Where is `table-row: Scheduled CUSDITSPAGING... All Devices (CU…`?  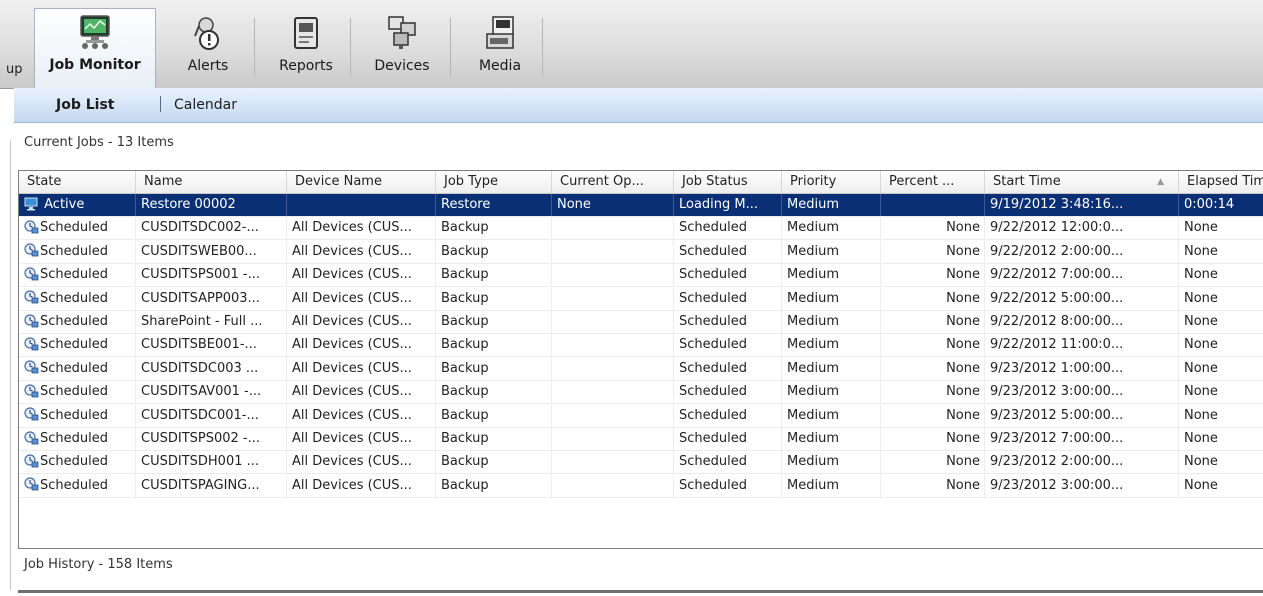
table-row: Scheduled CUSDITSPAGING... All Devices (CU… is located at coordinates (641, 486).